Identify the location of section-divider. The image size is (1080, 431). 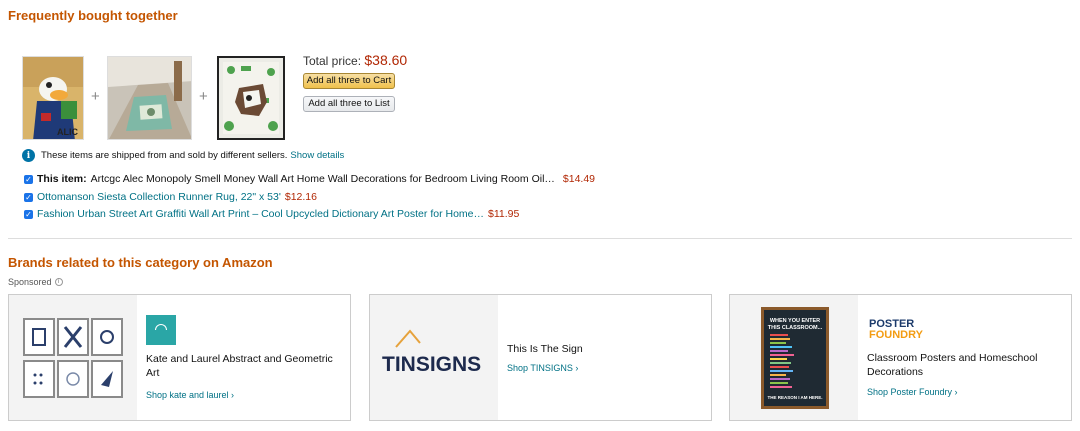
(540, 238).